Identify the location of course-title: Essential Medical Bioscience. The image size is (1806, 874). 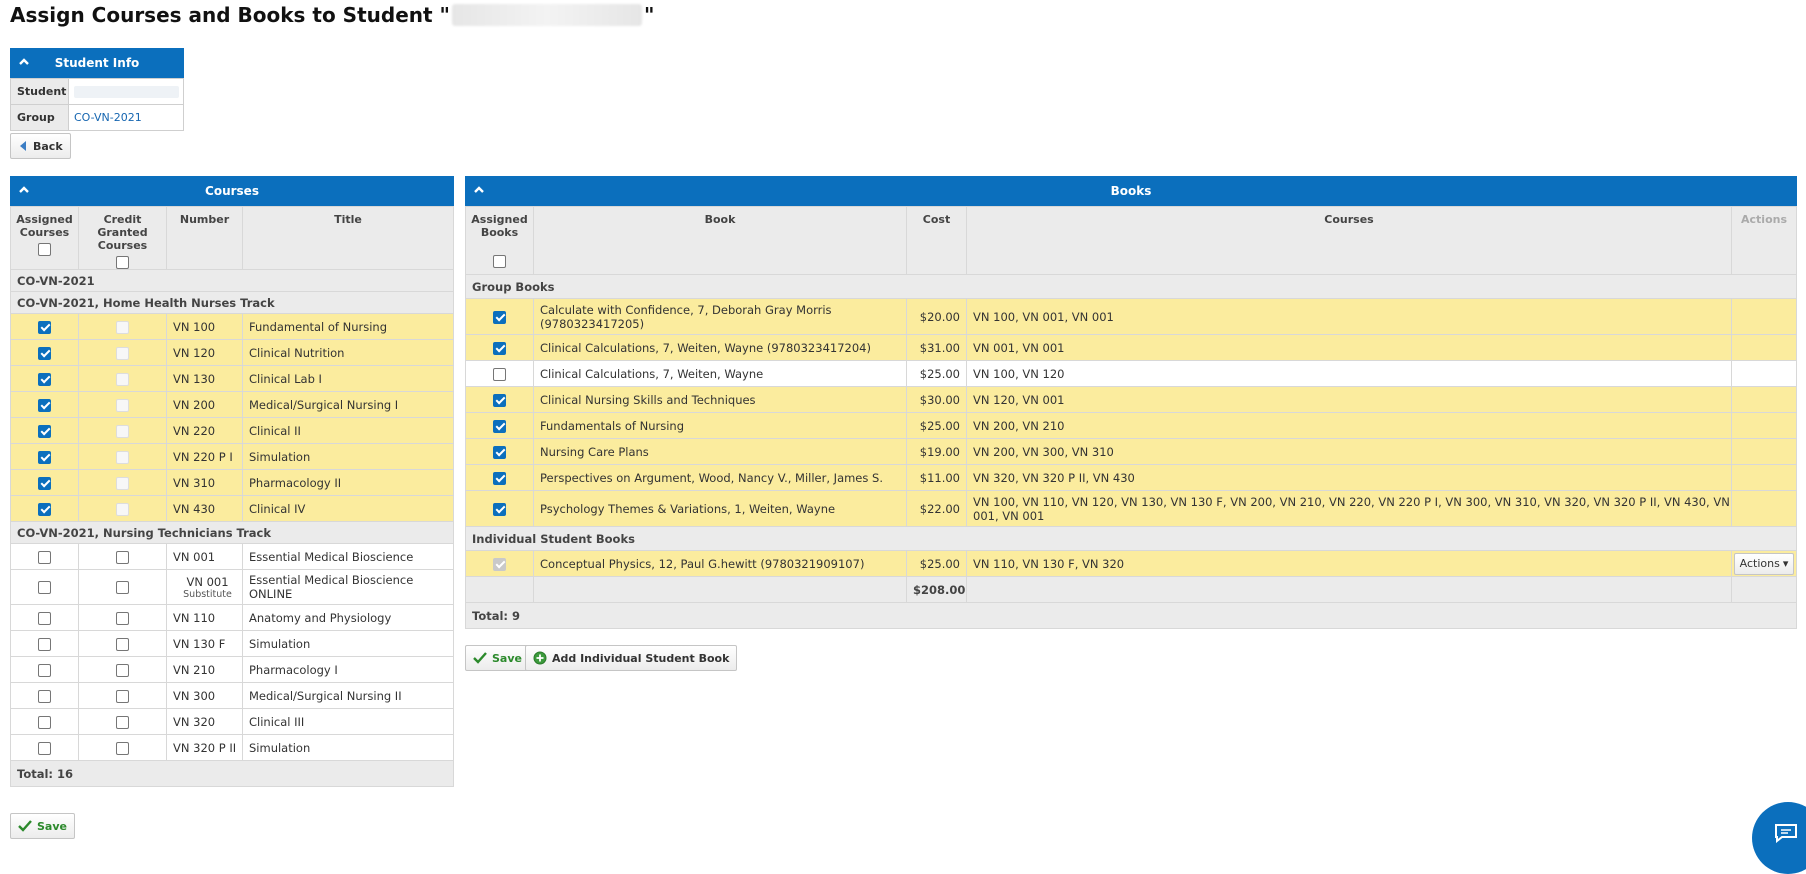
(348, 556).